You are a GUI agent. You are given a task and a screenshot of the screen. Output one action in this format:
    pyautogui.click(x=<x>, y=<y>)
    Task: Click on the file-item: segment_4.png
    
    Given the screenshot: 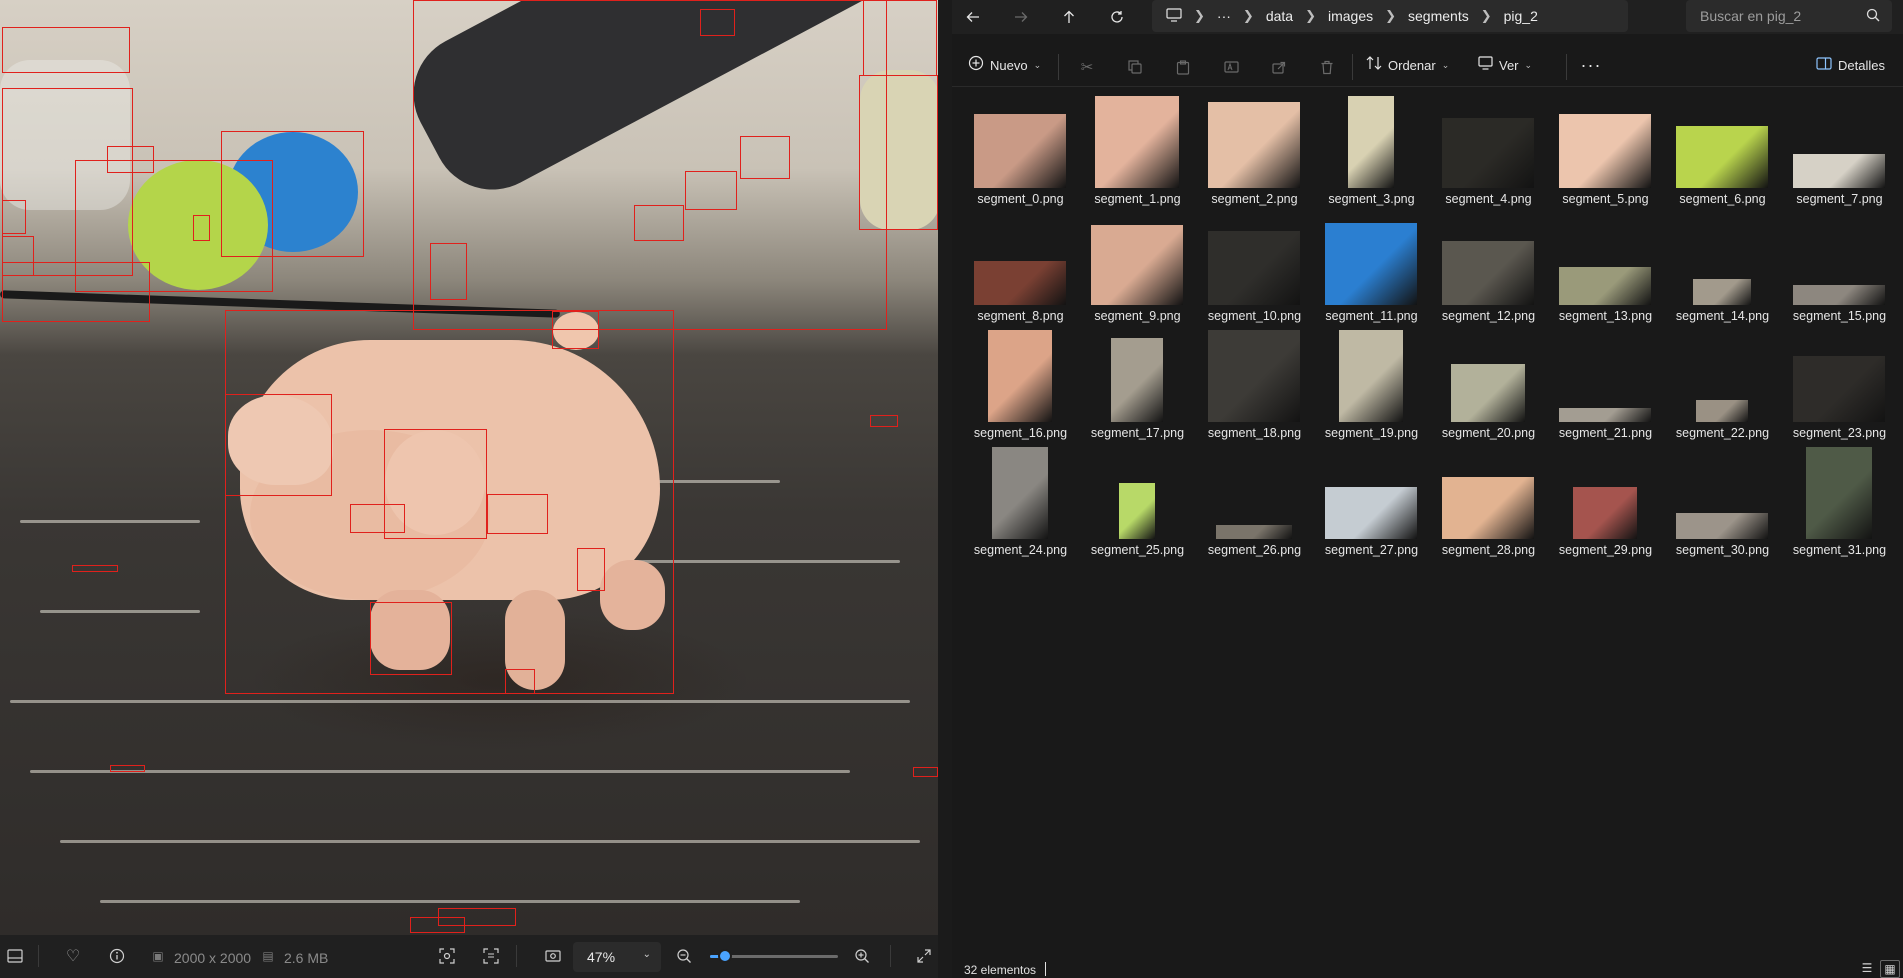 What is the action you would take?
    pyautogui.click(x=1486, y=152)
    